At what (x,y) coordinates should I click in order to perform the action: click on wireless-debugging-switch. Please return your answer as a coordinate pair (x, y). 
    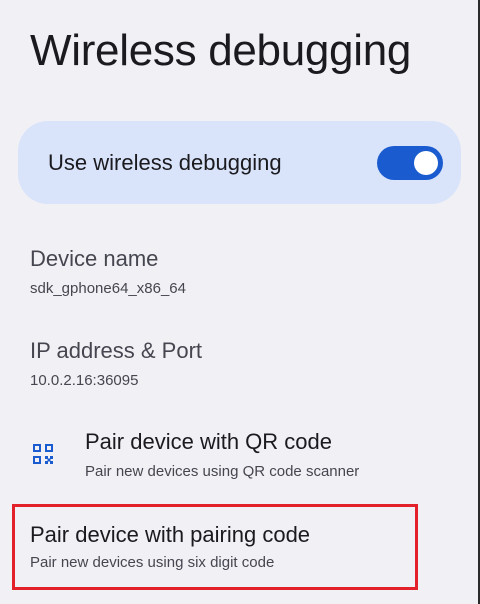
    Looking at the image, I should click on (410, 162).